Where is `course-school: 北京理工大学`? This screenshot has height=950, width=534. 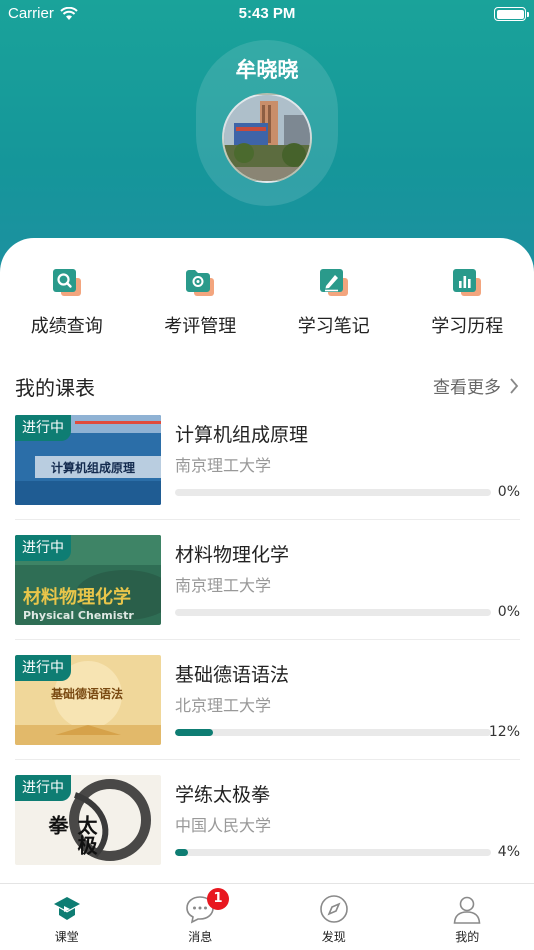
course-school: 北京理工大学 is located at coordinates (223, 705).